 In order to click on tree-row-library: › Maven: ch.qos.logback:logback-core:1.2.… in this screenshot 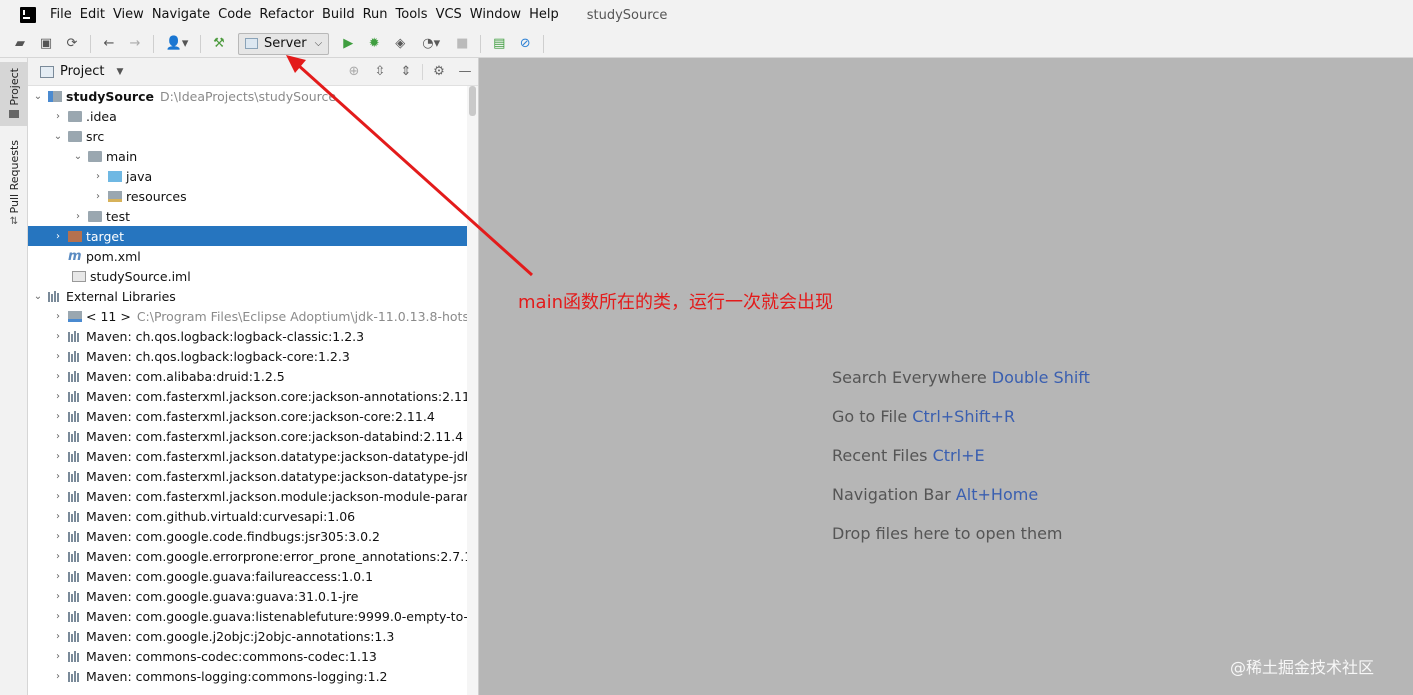, I will do `click(253, 356)`.